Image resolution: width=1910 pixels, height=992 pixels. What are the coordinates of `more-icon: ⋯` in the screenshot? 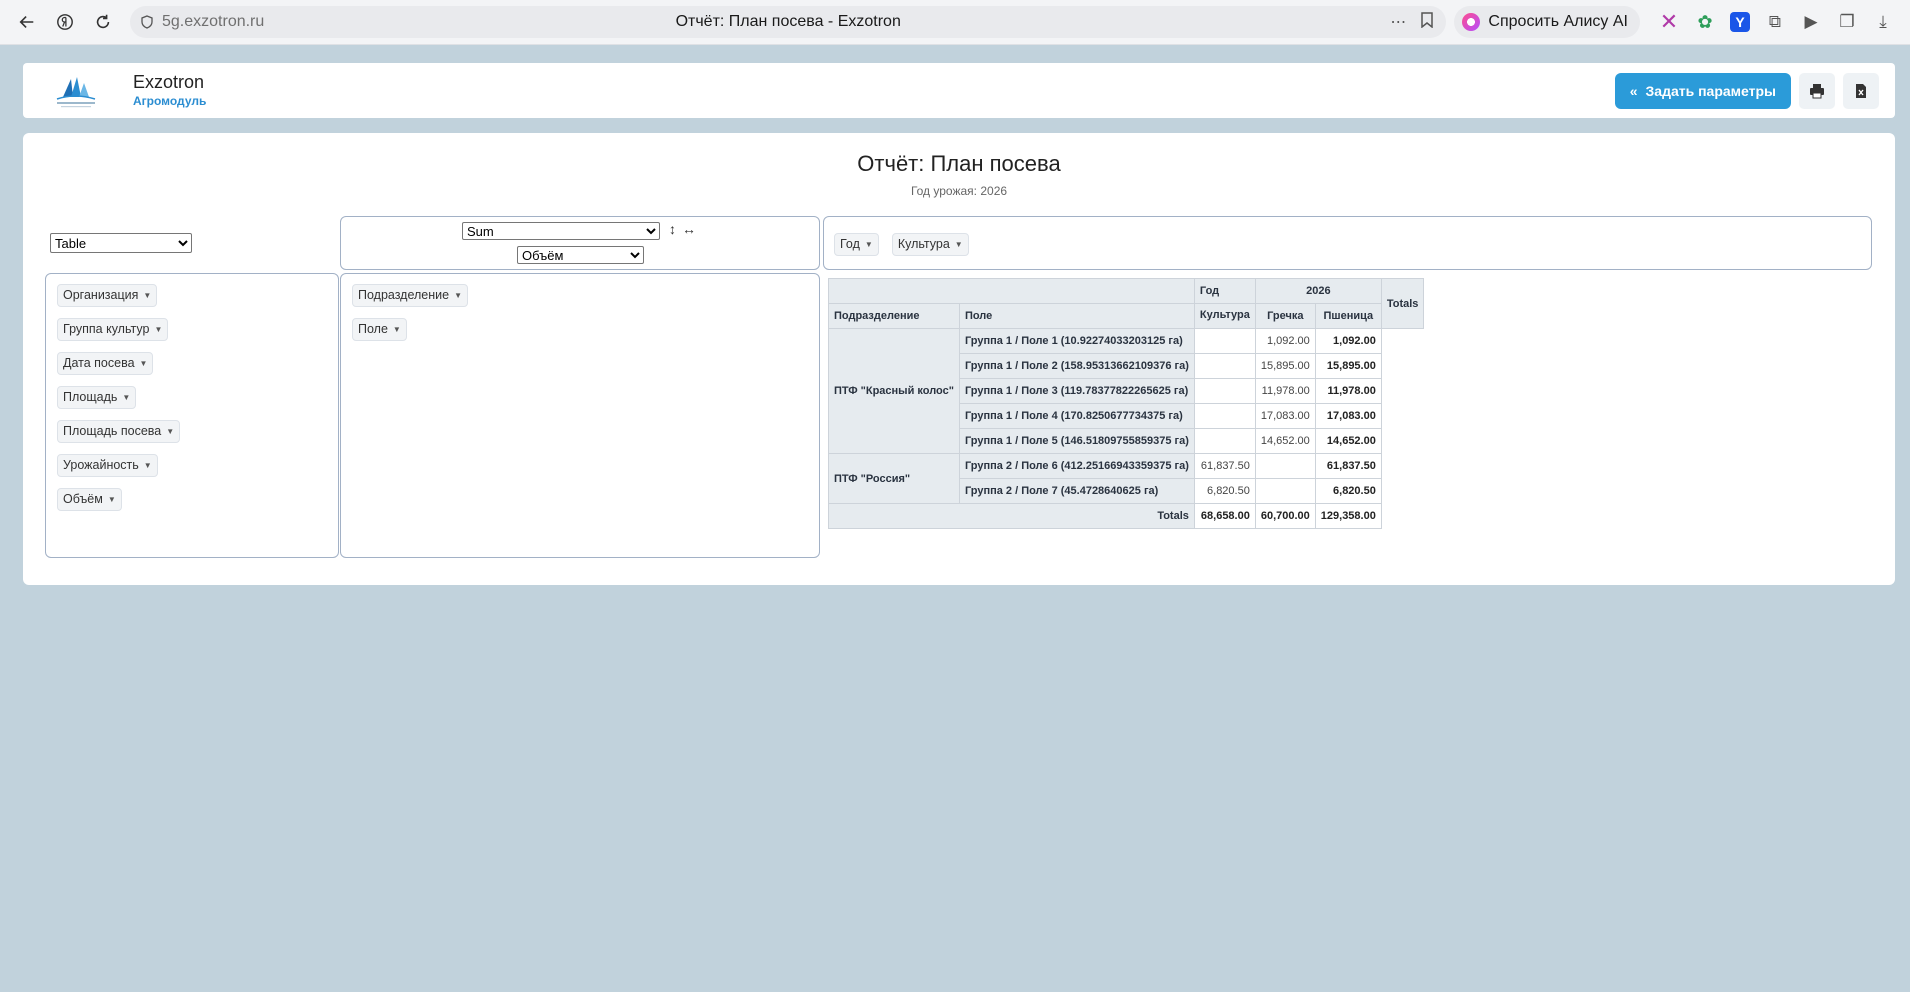 It's located at (1398, 22).